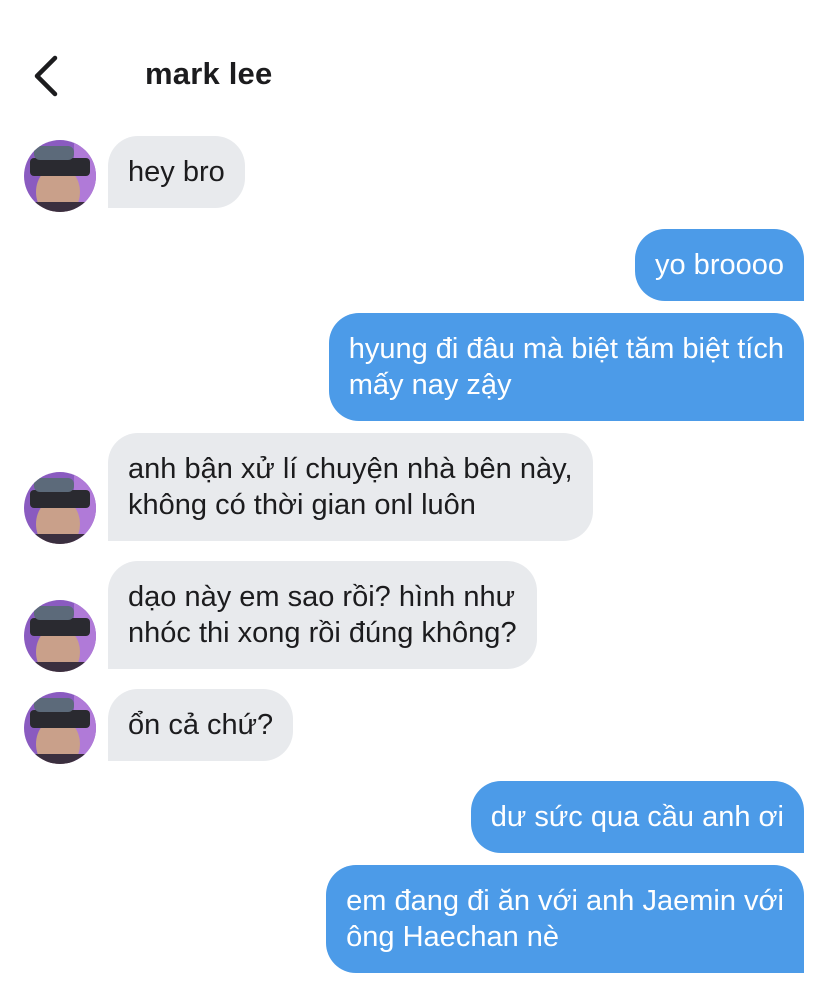 The image size is (826, 981). What do you see at coordinates (321, 597) in the screenshot?
I see `message-text: dạo này em sao rồi? hình như` at bounding box center [321, 597].